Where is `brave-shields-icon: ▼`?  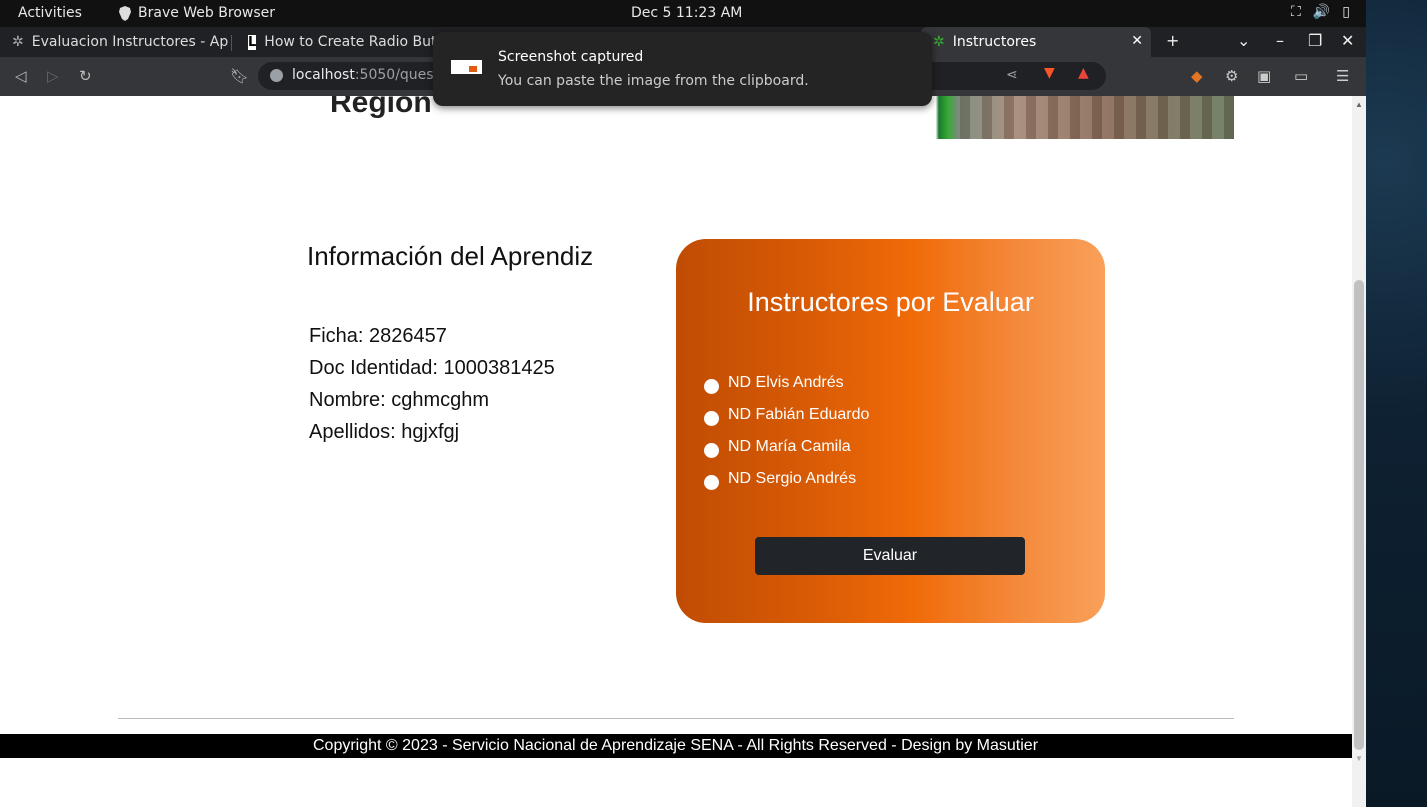 brave-shields-icon: ▼ is located at coordinates (1049, 73).